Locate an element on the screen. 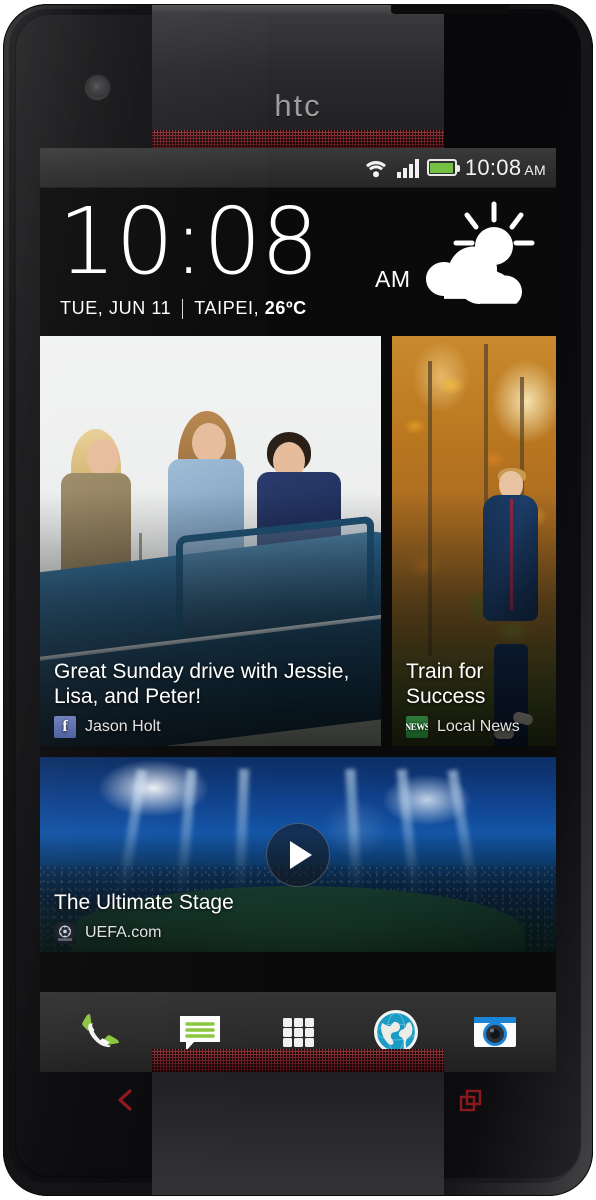 This screenshot has width=596, height=1200. tile-source: NEWS Local News is located at coordinates (481, 727).